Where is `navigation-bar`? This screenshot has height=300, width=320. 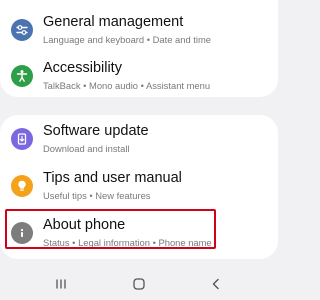
navigation-bar is located at coordinates (139, 284).